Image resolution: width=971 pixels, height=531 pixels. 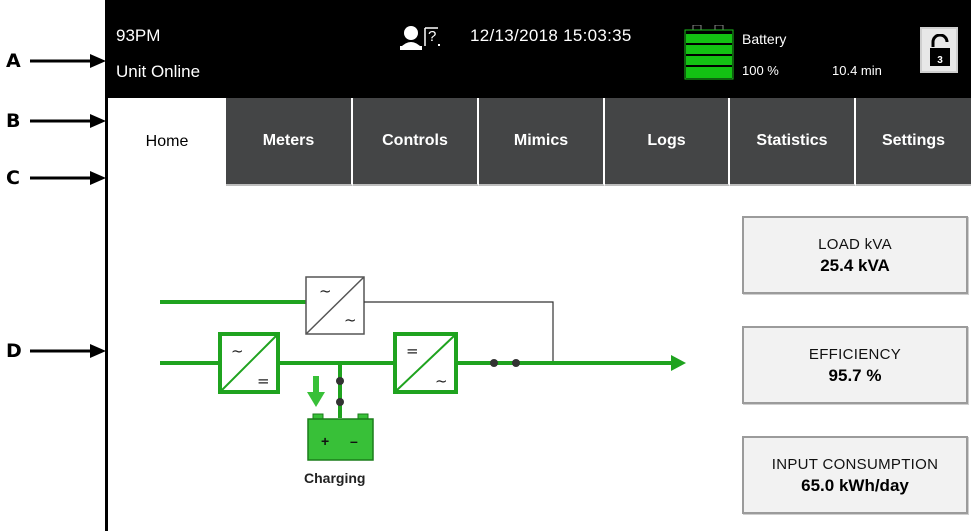 What do you see at coordinates (855, 365) in the screenshot?
I see `efficiency-button: EFFICIENCY 95.7 %` at bounding box center [855, 365].